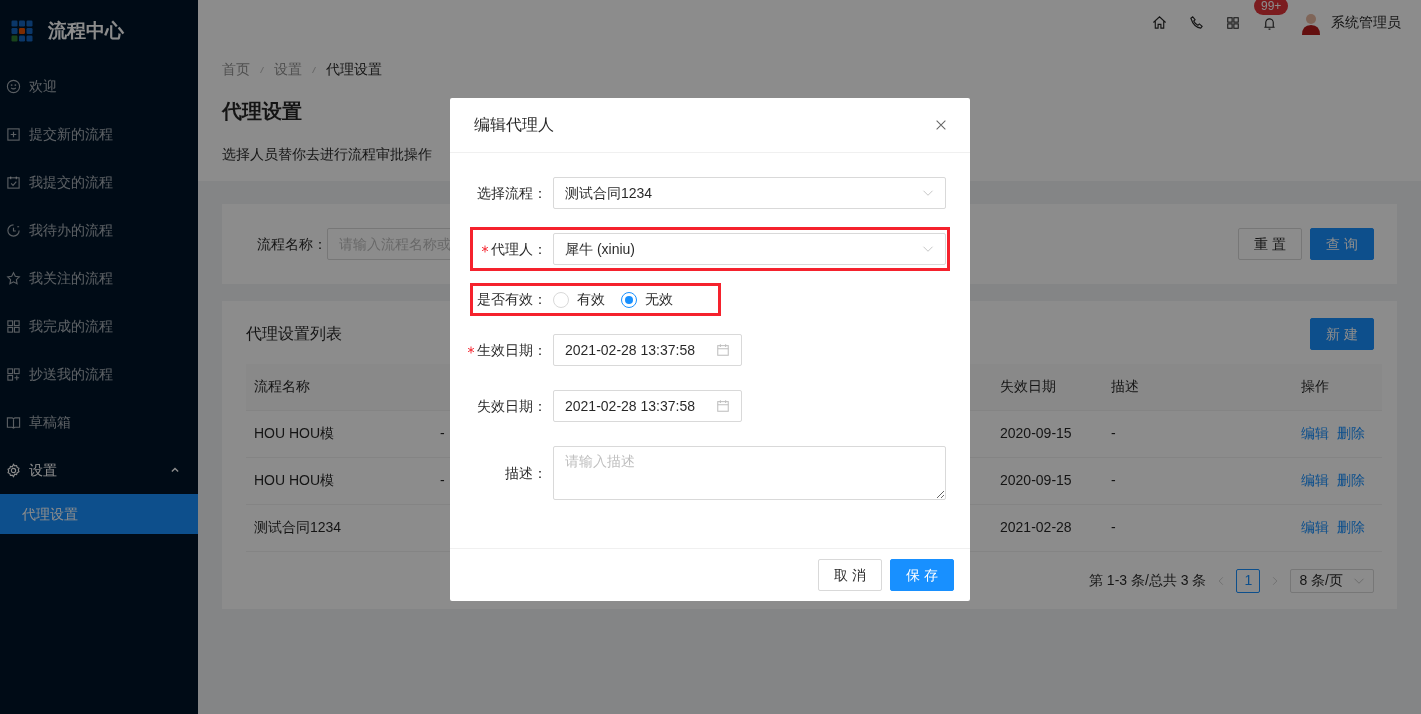 This screenshot has height=714, width=1421. Describe the element at coordinates (298, 527) in the screenshot. I see `table-cell: 测试合同1234` at that location.